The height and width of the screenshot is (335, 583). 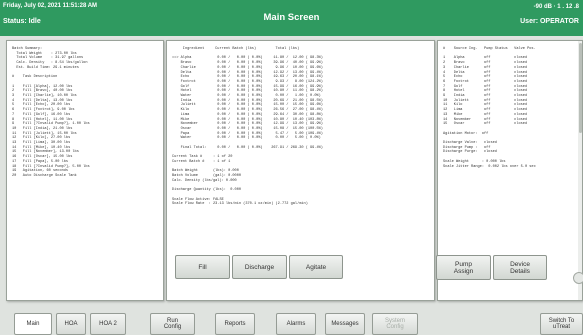 What do you see at coordinates (485, 67) in the screenshot?
I see `pump-status-line: 3 Charlie off closed` at bounding box center [485, 67].